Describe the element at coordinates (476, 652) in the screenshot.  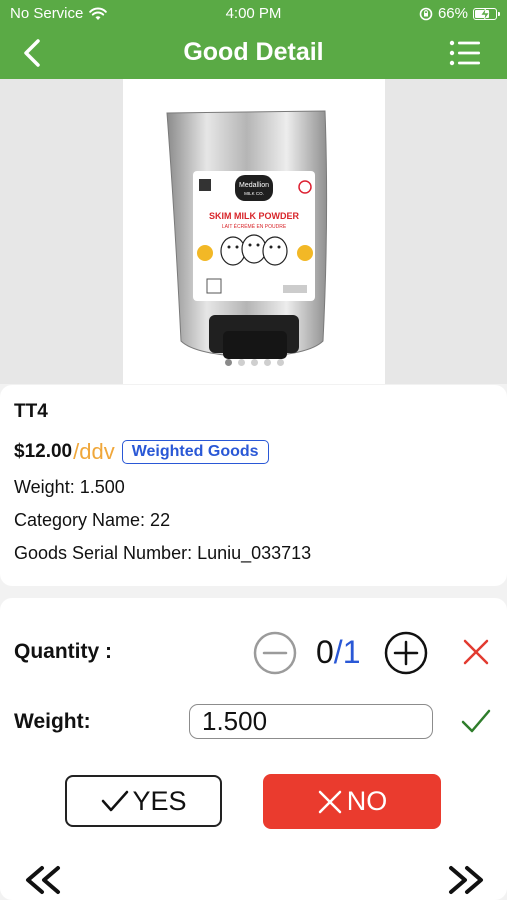
I see `clear-quantity-close-icon` at that location.